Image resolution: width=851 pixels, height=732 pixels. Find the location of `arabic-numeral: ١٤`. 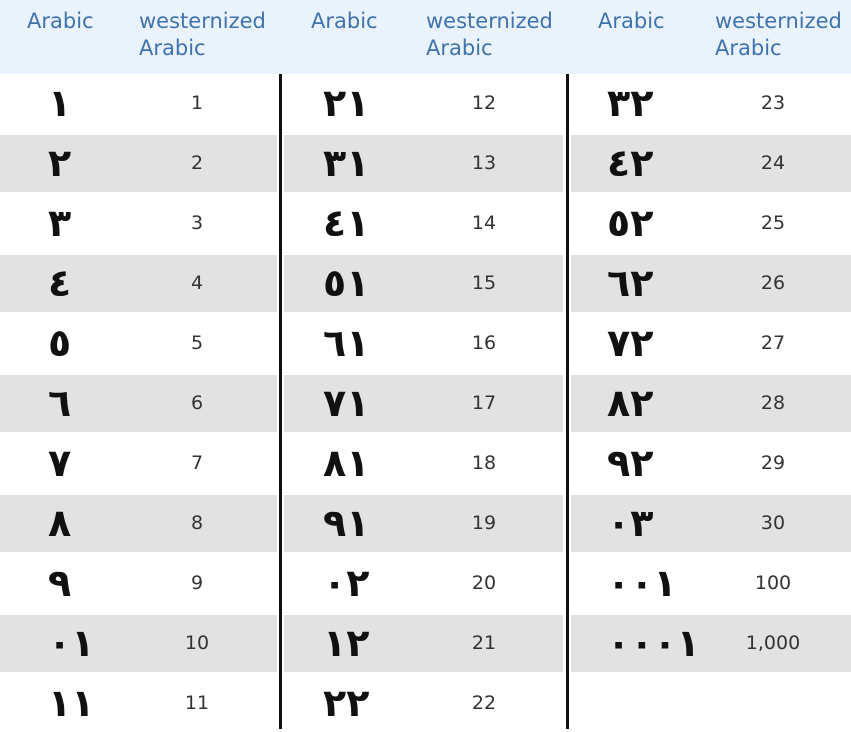

arabic-numeral: ١٤ is located at coordinates (346, 223).